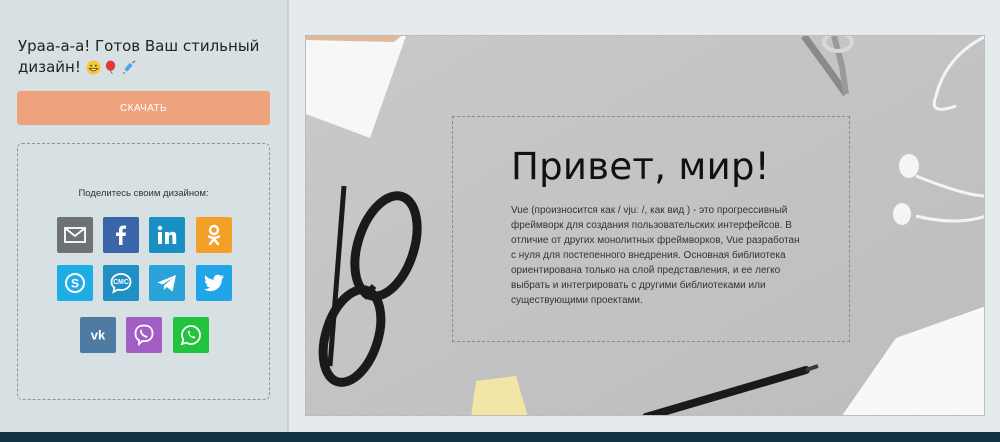 The height and width of the screenshot is (442, 1000). I want to click on vk-icon: vk, so click(98, 335).